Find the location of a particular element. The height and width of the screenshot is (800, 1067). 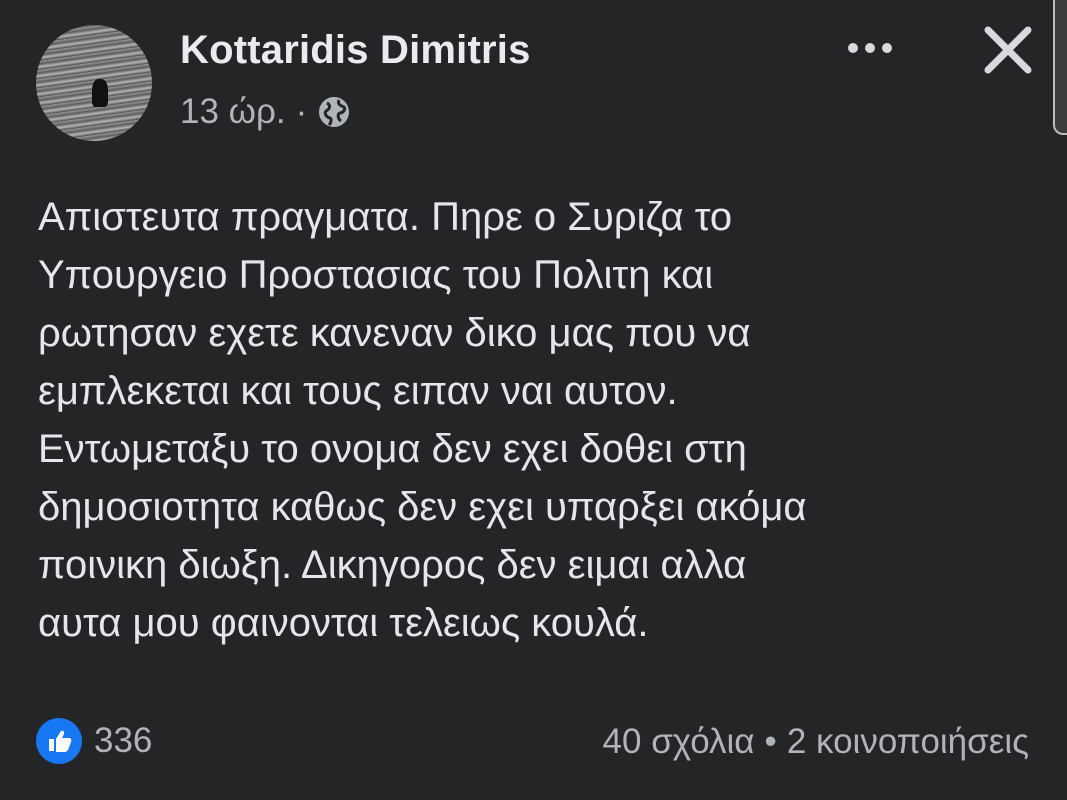

post-meta: 13 ώρ. · is located at coordinates (265, 112).